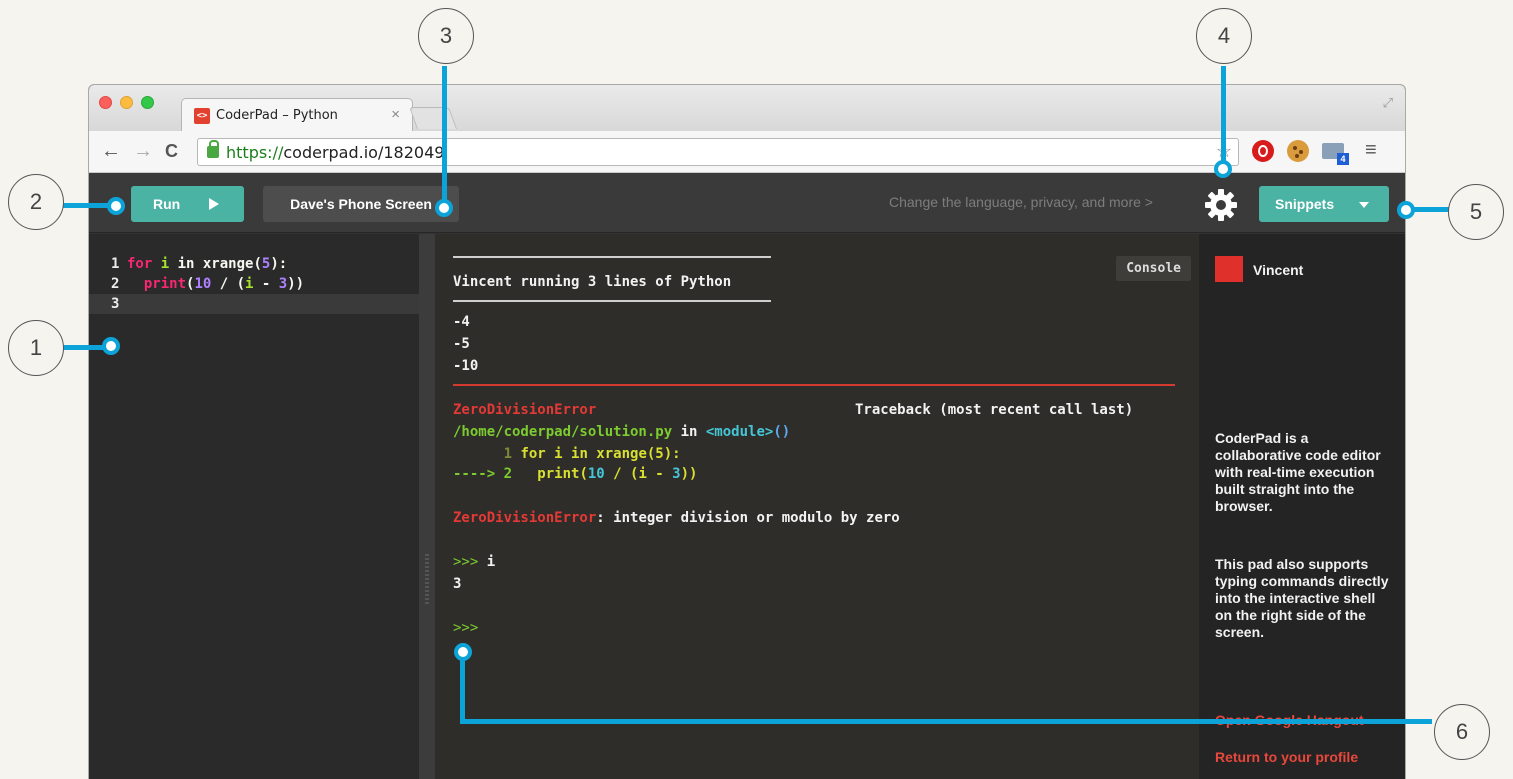 The height and width of the screenshot is (779, 1513). I want to click on pad-title-button: Dave's Phone Screen, so click(361, 204).